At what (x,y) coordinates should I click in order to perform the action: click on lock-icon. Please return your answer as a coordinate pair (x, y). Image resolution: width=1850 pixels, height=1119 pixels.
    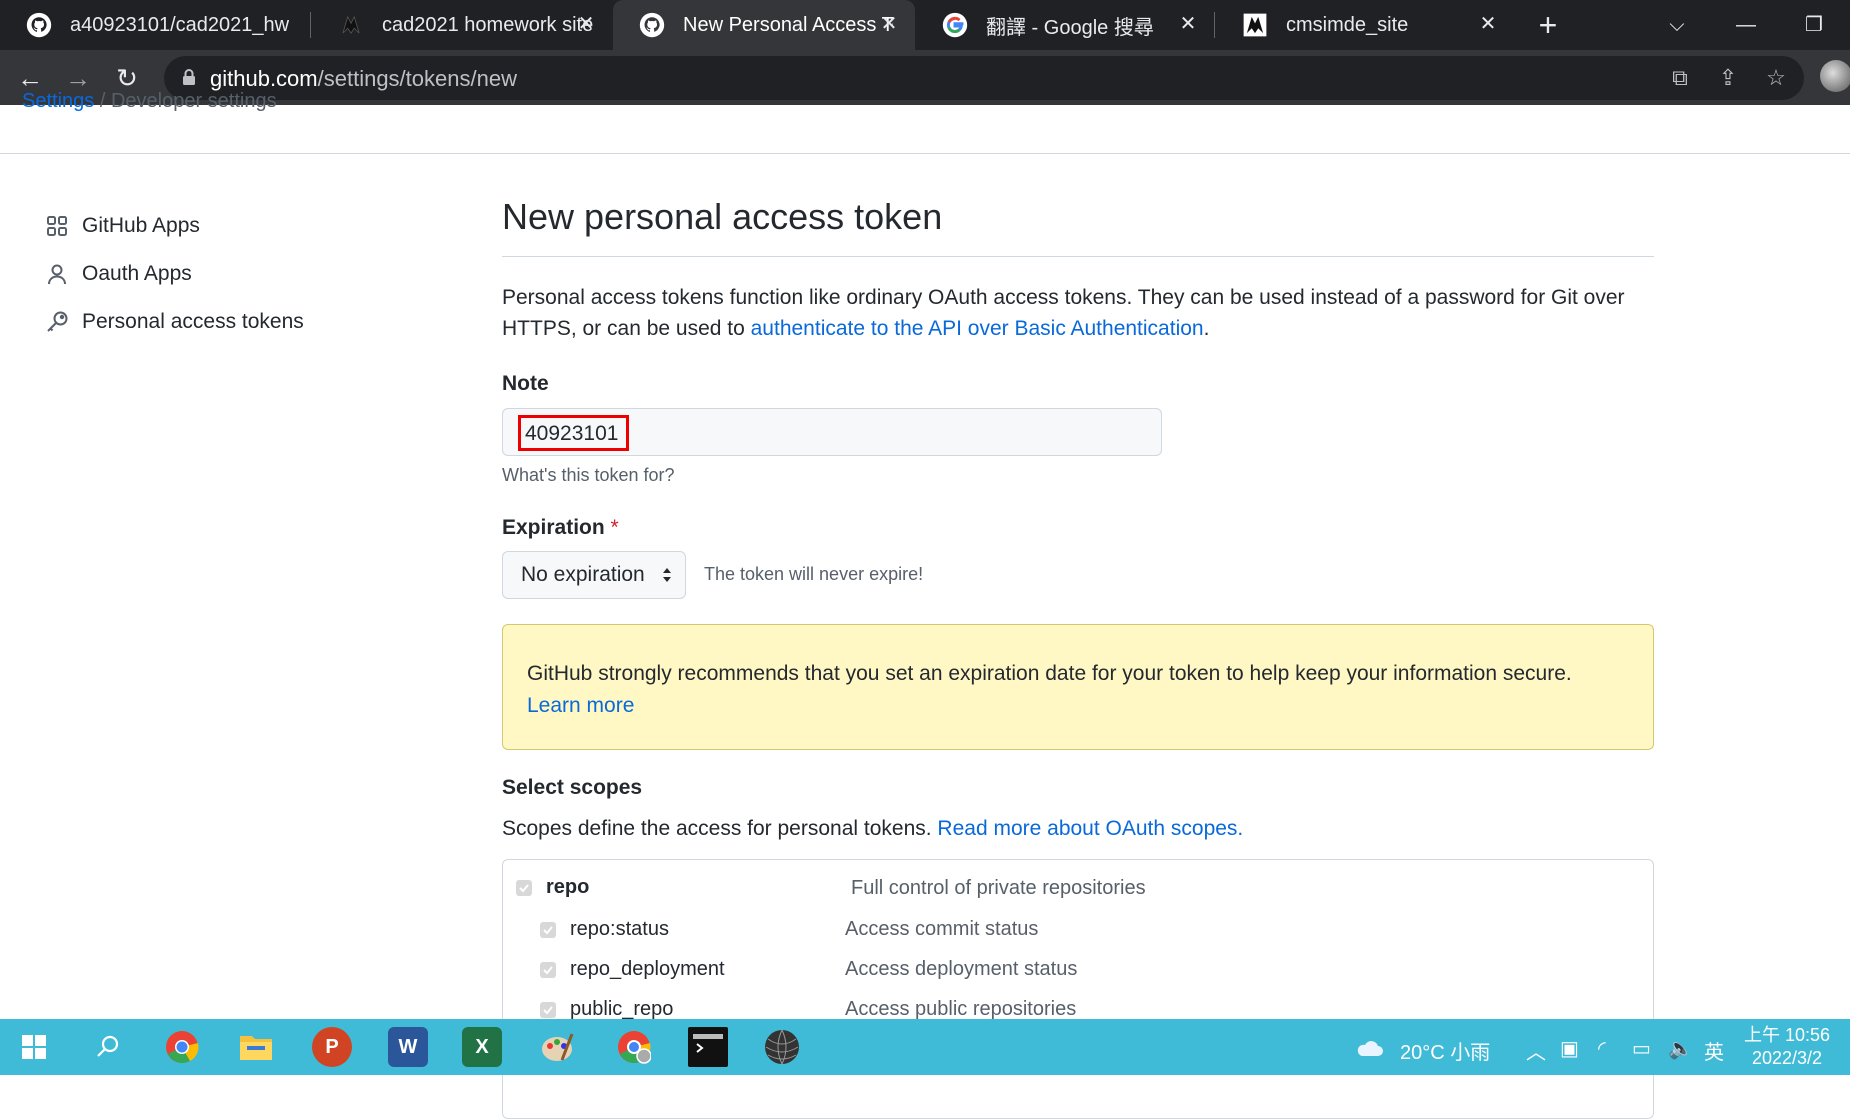
    Looking at the image, I should click on (189, 77).